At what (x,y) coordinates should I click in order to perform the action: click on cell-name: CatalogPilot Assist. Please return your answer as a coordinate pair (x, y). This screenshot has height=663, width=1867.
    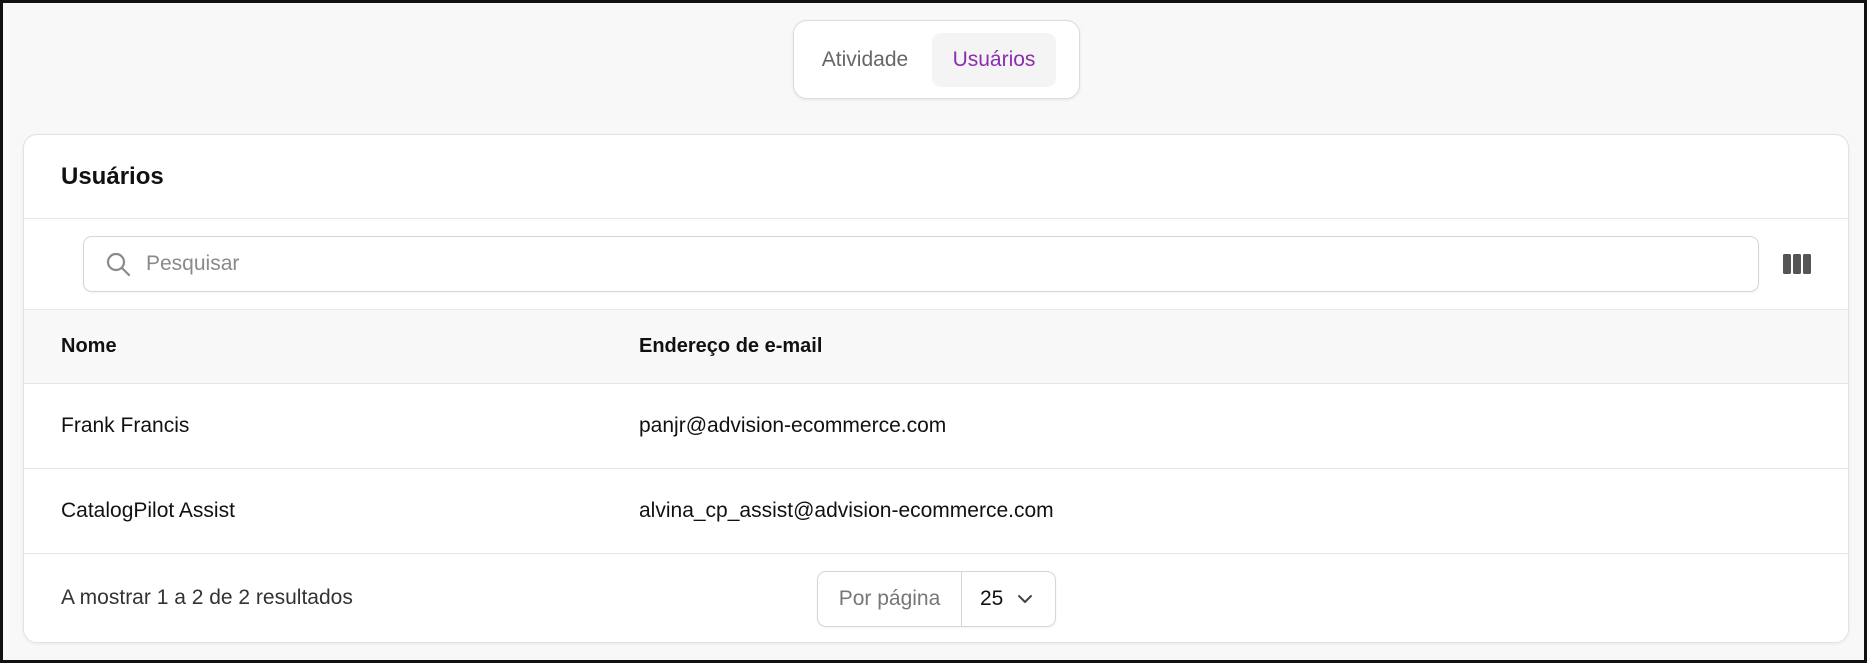
    Looking at the image, I should click on (331, 511).